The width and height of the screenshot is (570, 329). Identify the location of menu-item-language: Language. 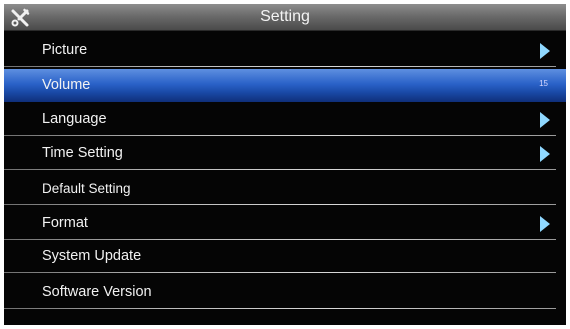
(285, 119).